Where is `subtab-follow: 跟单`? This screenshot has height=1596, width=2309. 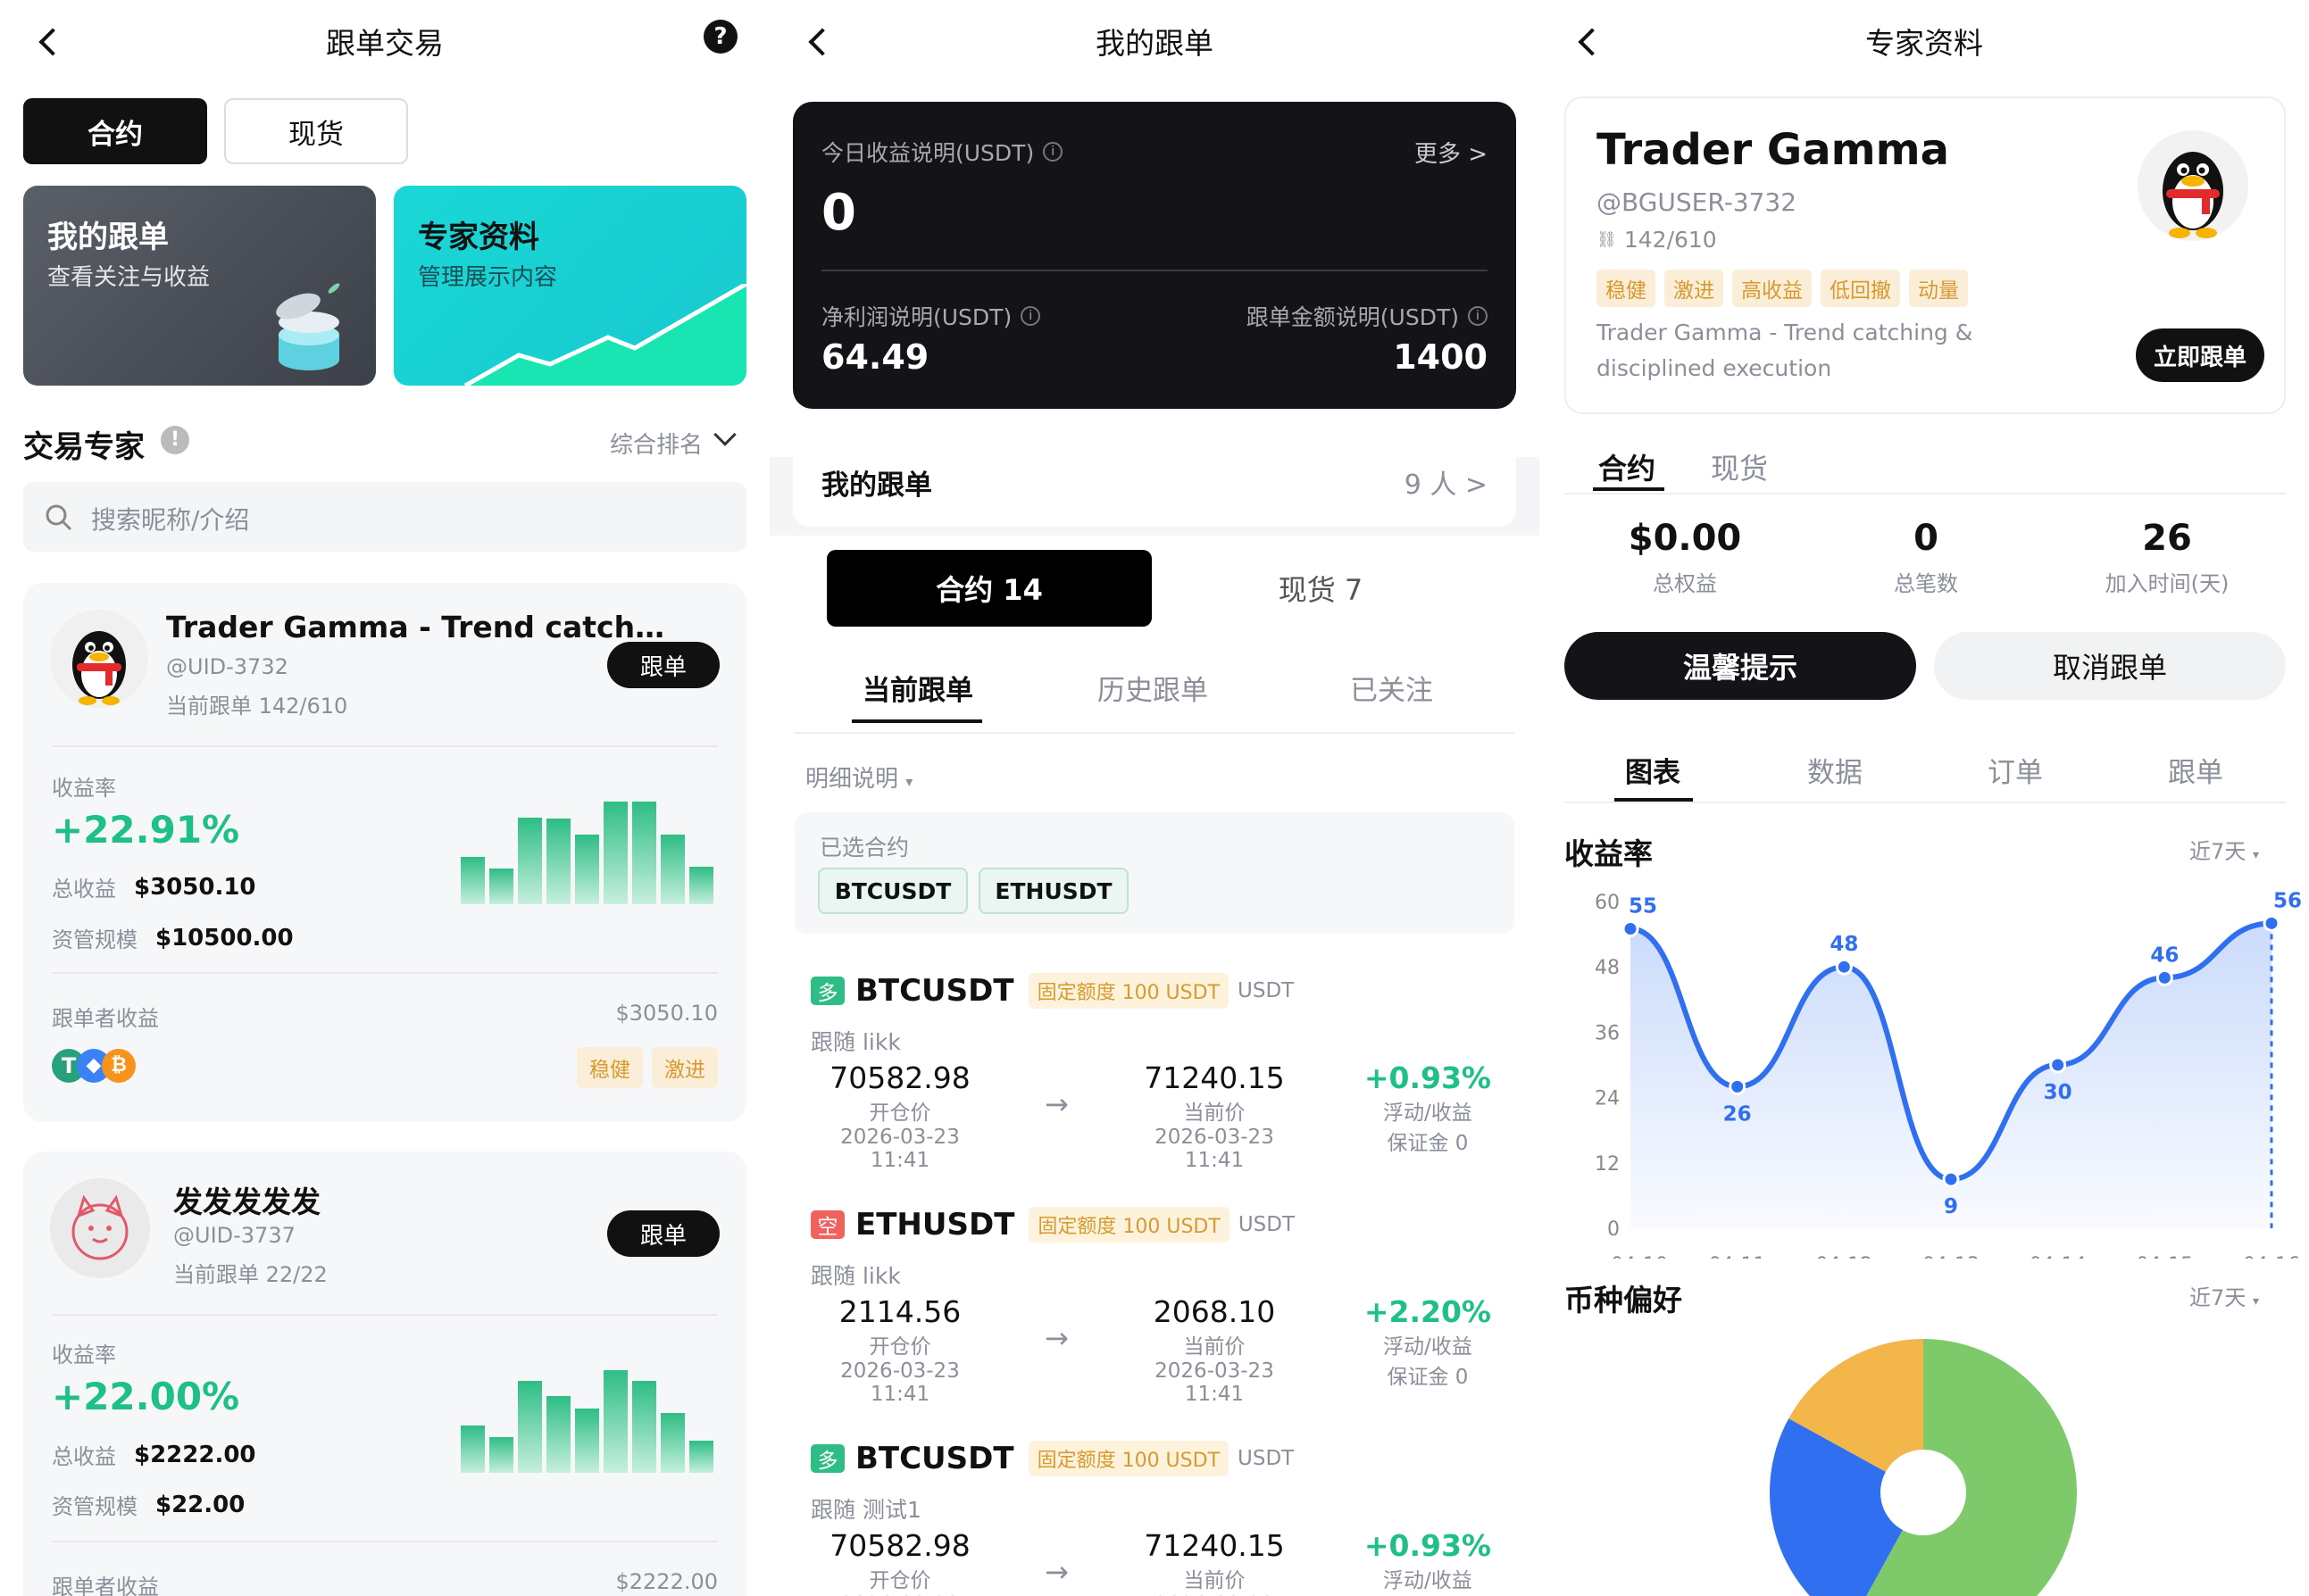 subtab-follow: 跟单 is located at coordinates (2195, 770).